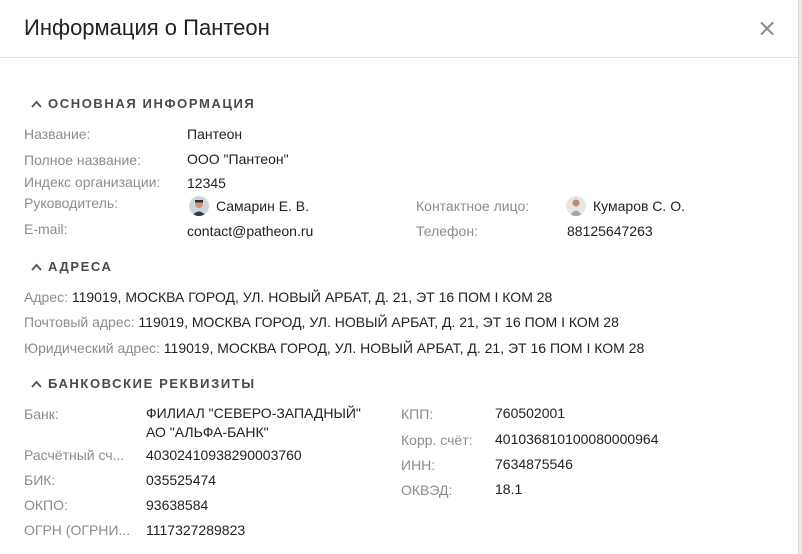 This screenshot has width=802, height=554. Describe the element at coordinates (473, 206) in the screenshot. I see `contact-label: Контактное лицо:` at that location.